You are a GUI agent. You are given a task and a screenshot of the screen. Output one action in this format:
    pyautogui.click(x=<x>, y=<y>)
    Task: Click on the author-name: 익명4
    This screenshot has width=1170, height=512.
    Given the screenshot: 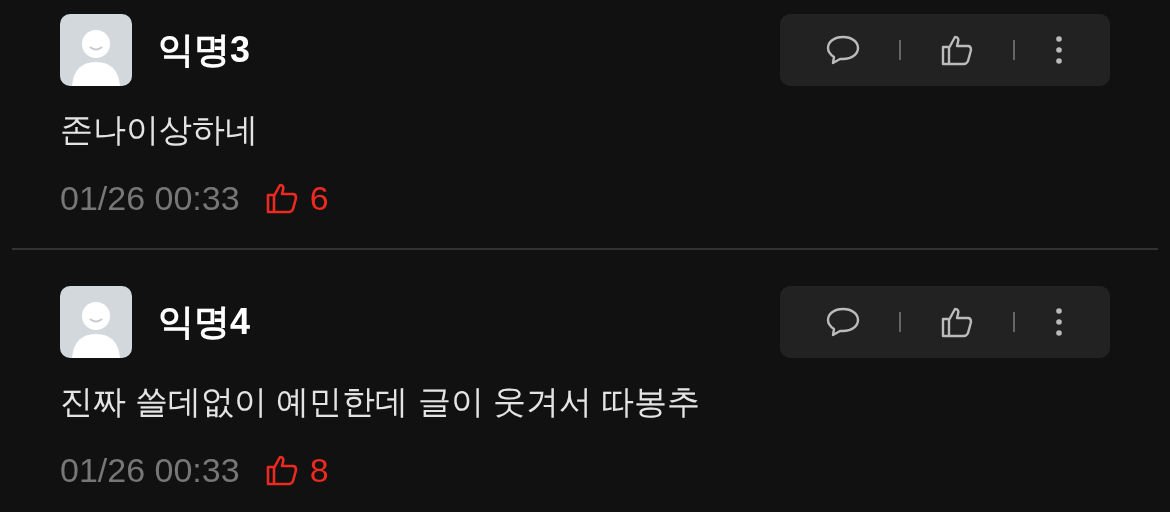 What is the action you would take?
    pyautogui.click(x=204, y=321)
    